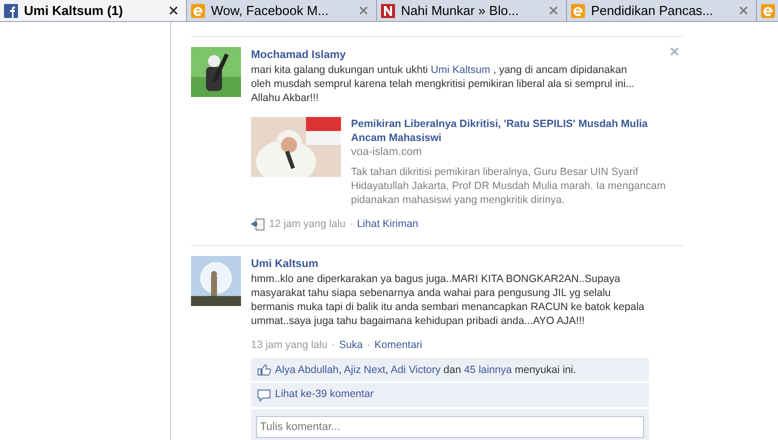 This screenshot has width=778, height=440. What do you see at coordinates (460, 70) in the screenshot?
I see `name-link: Umi Kaltsum` at bounding box center [460, 70].